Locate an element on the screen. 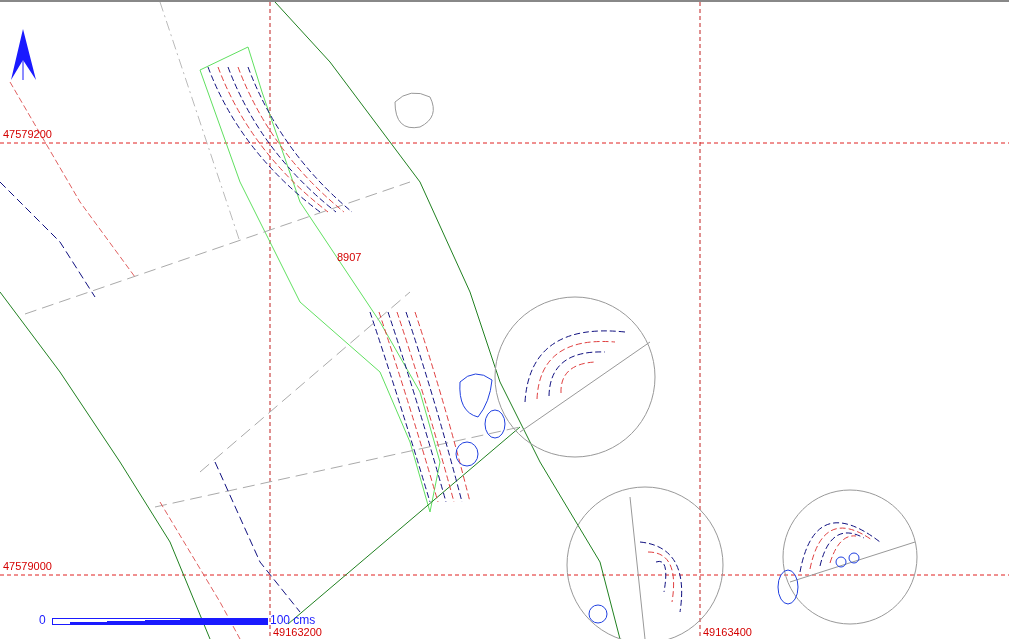 The width and height of the screenshot is (1009, 639). scale-start-label: 0 is located at coordinates (42, 620).